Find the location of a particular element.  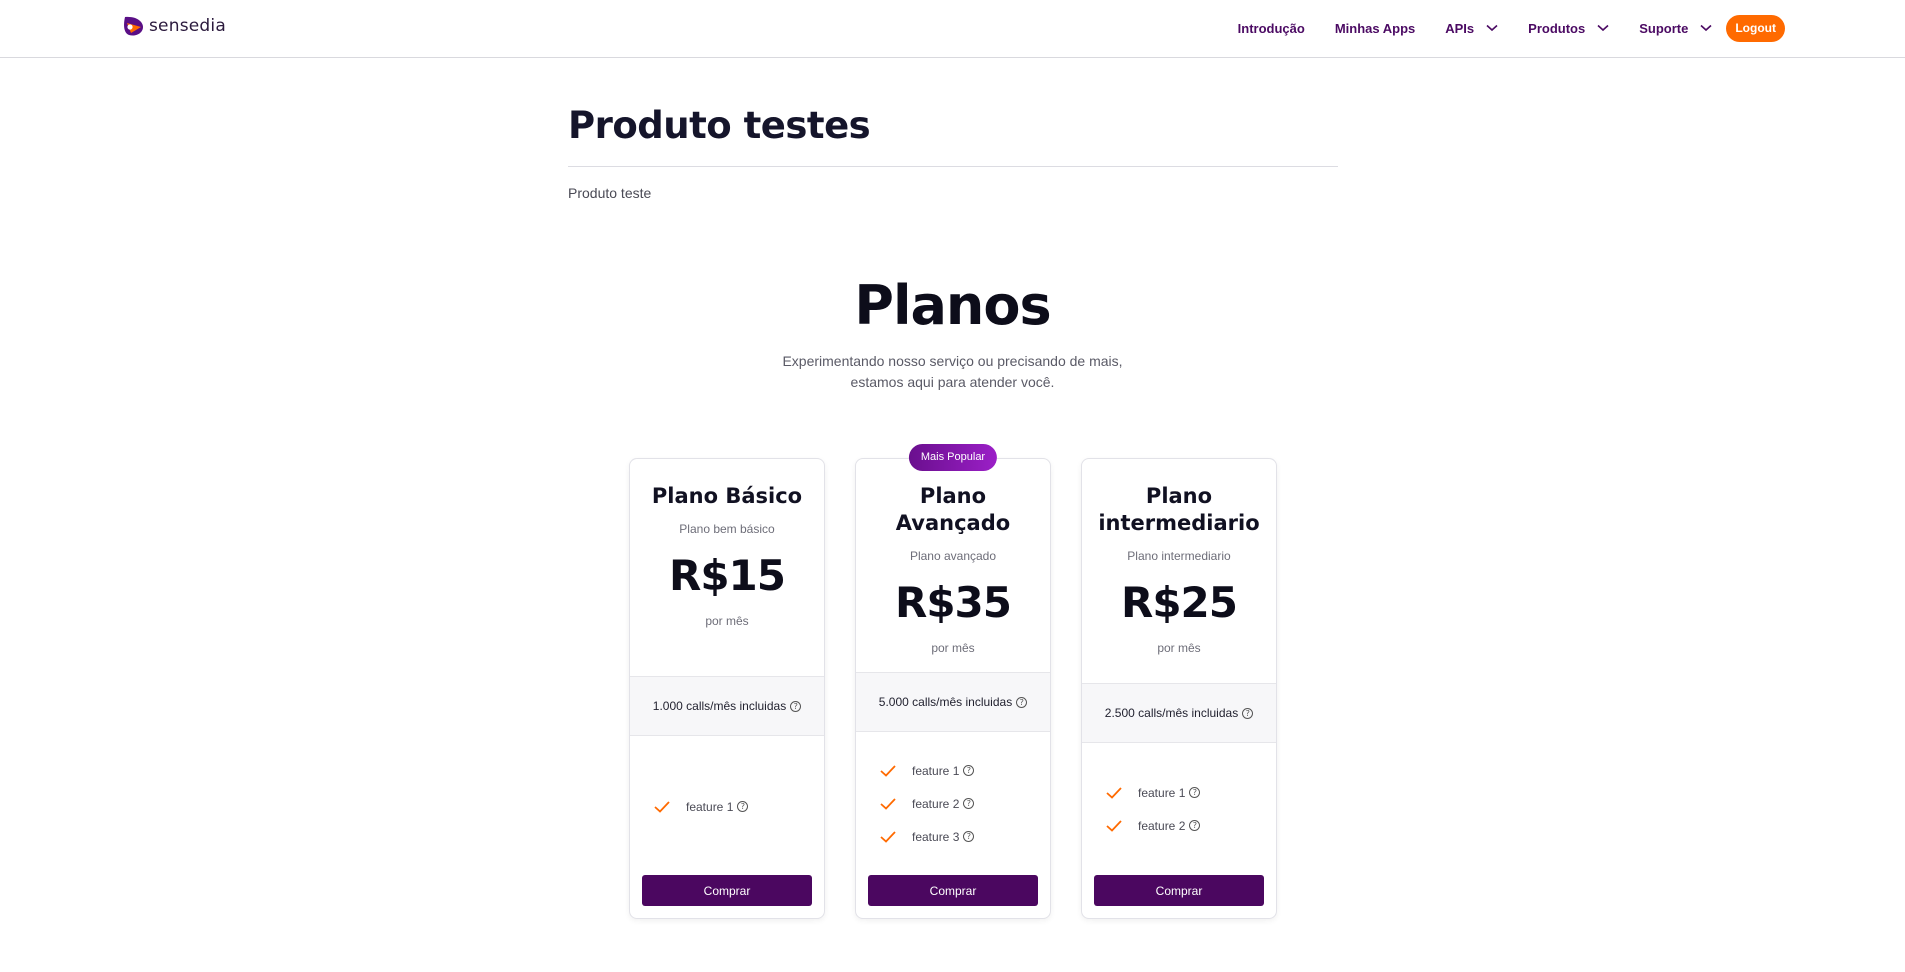

nav-minhas-apps-label: Minhas Apps is located at coordinates (1375, 28).